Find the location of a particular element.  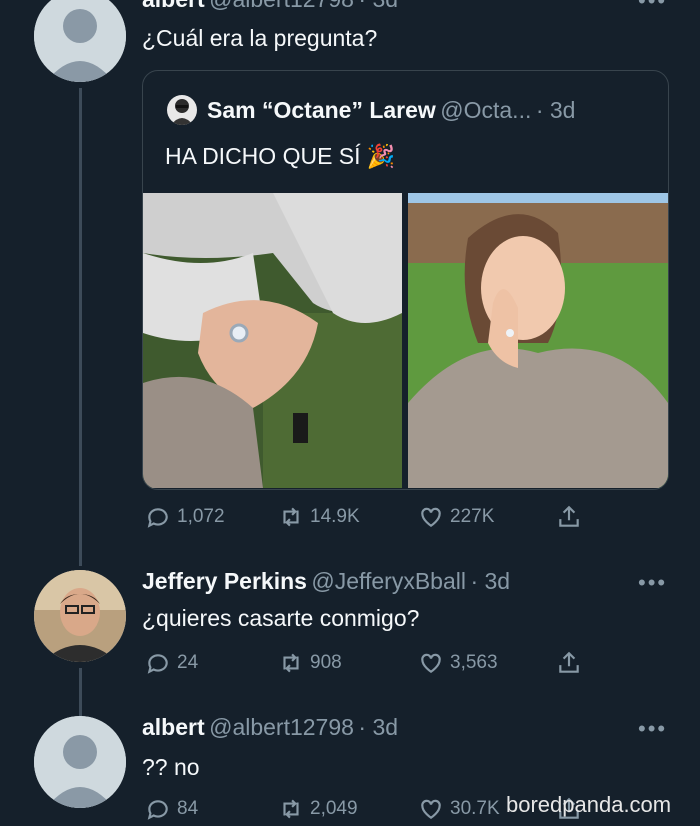

retweet-button: 908 is located at coordinates (310, 663).